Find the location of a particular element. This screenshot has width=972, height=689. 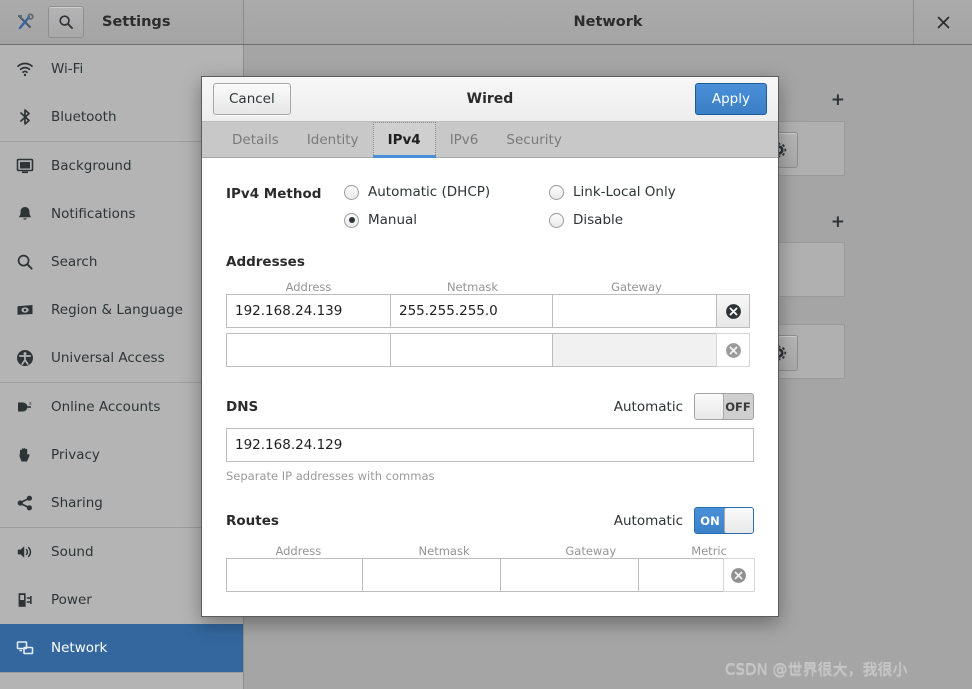

radio-link-local-only: Link-Local Only is located at coordinates (651, 192).